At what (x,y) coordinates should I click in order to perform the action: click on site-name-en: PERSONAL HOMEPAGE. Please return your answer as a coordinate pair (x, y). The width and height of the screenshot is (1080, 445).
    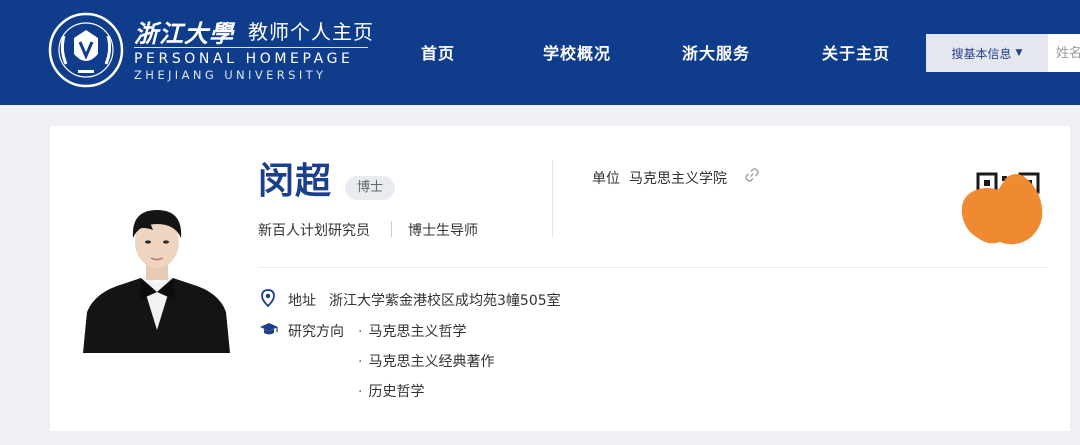
    Looking at the image, I should click on (244, 59).